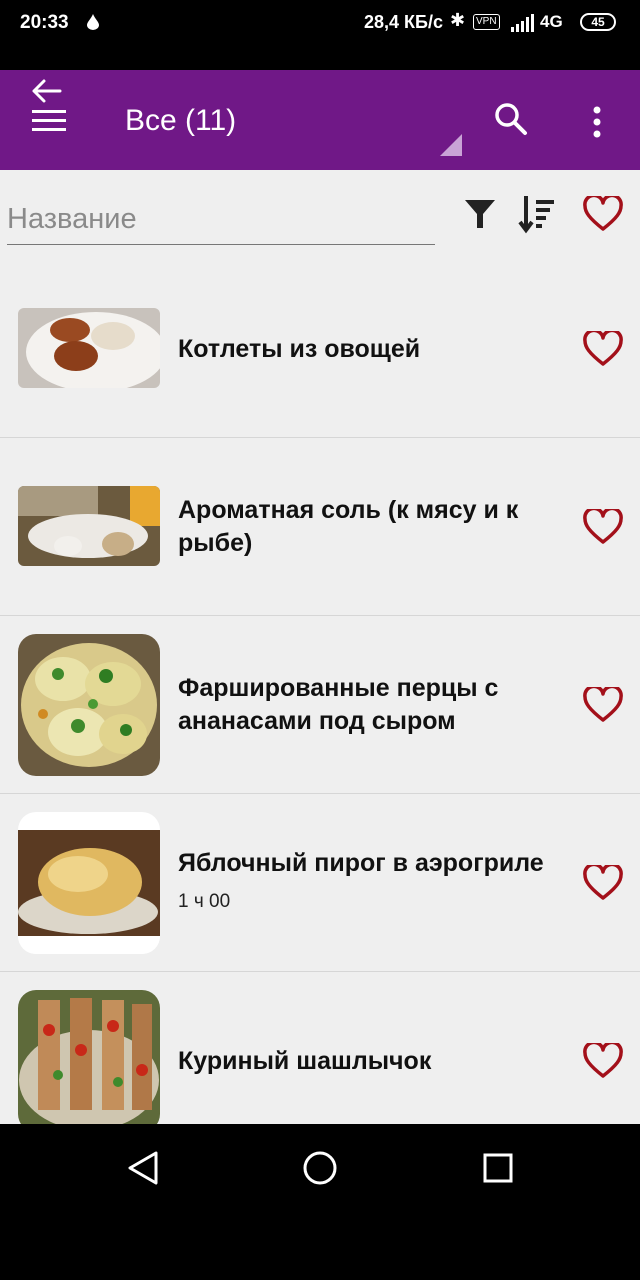 This screenshot has width=640, height=1280. What do you see at coordinates (451, 145) in the screenshot?
I see `dropdown-triangle-icon` at bounding box center [451, 145].